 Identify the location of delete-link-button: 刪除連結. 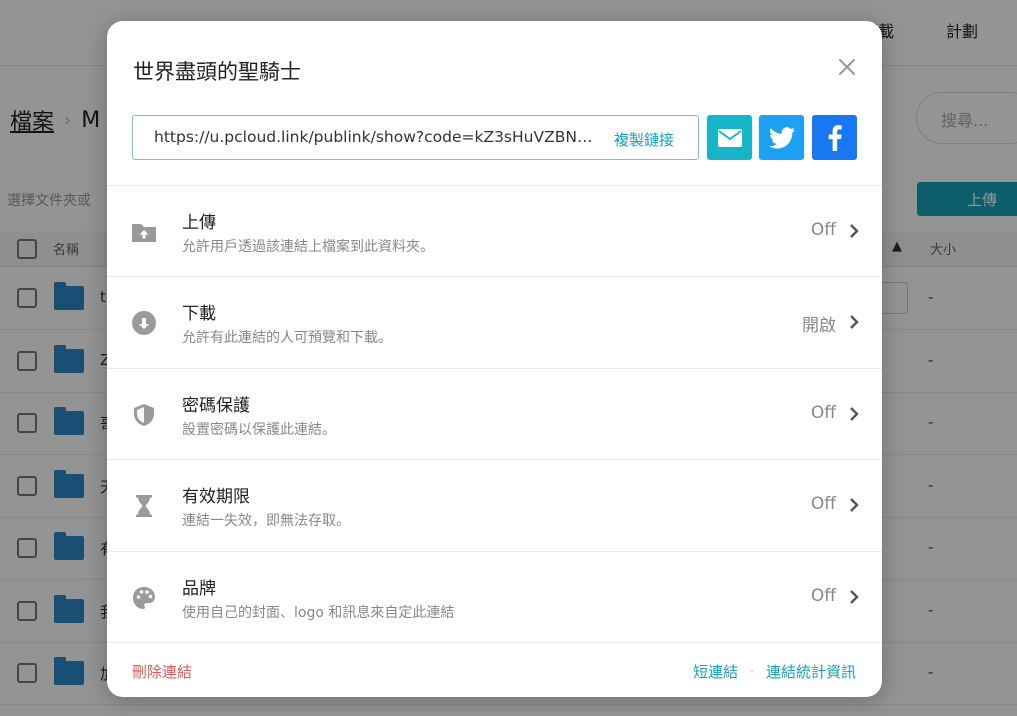
(162, 671).